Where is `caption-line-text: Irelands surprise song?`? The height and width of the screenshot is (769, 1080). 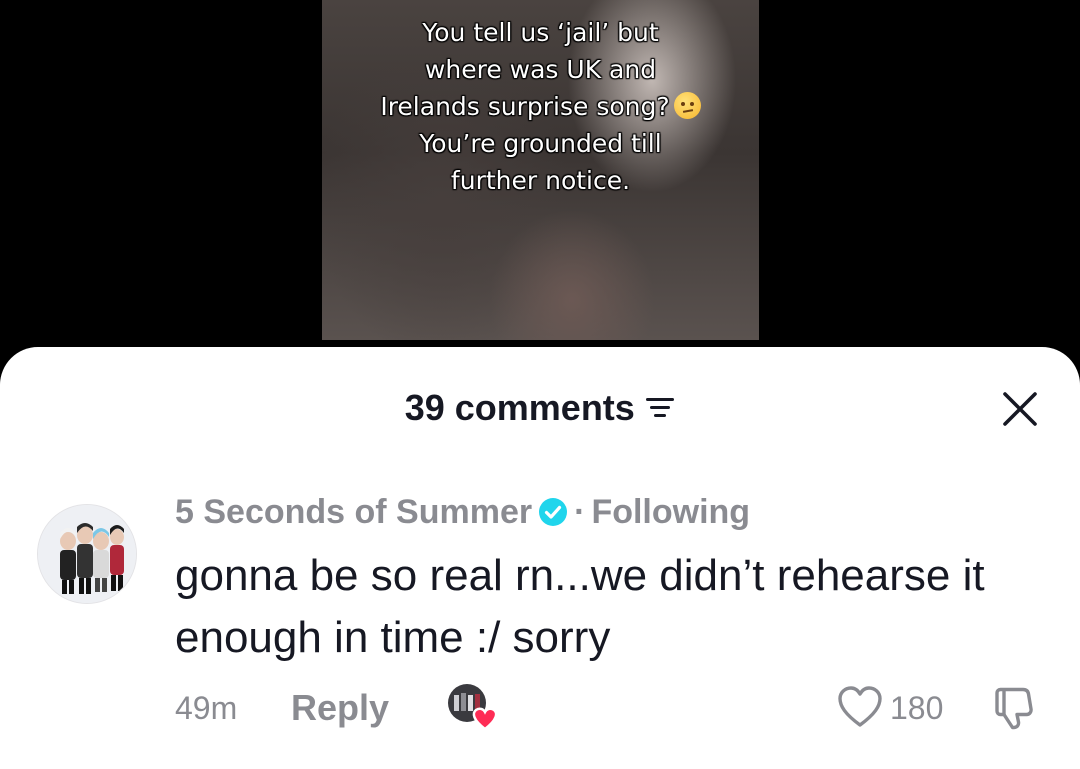
caption-line-text: Irelands surprise song? is located at coordinates (525, 106).